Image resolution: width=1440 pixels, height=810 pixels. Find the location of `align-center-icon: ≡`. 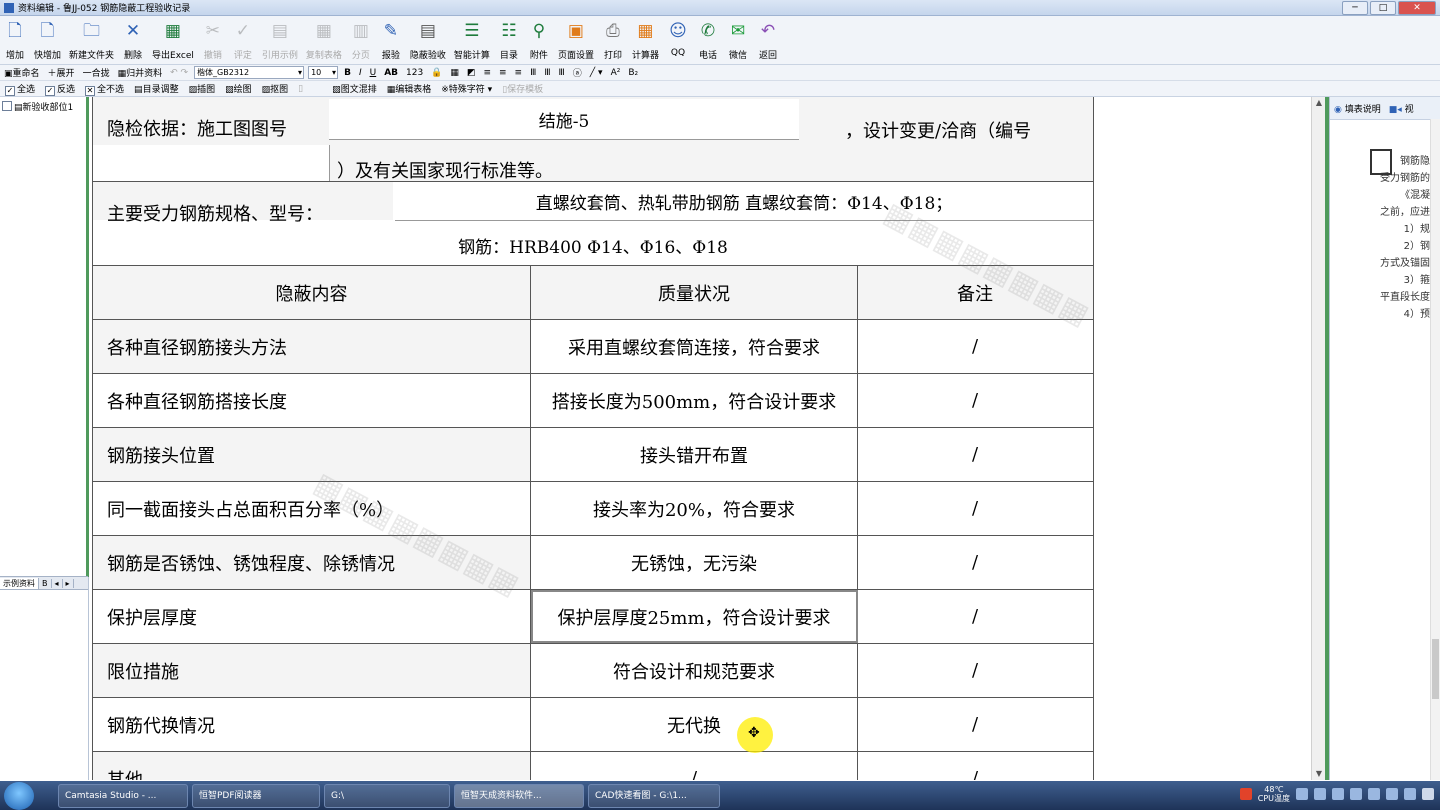

align-center-icon: ≡ is located at coordinates (503, 73).